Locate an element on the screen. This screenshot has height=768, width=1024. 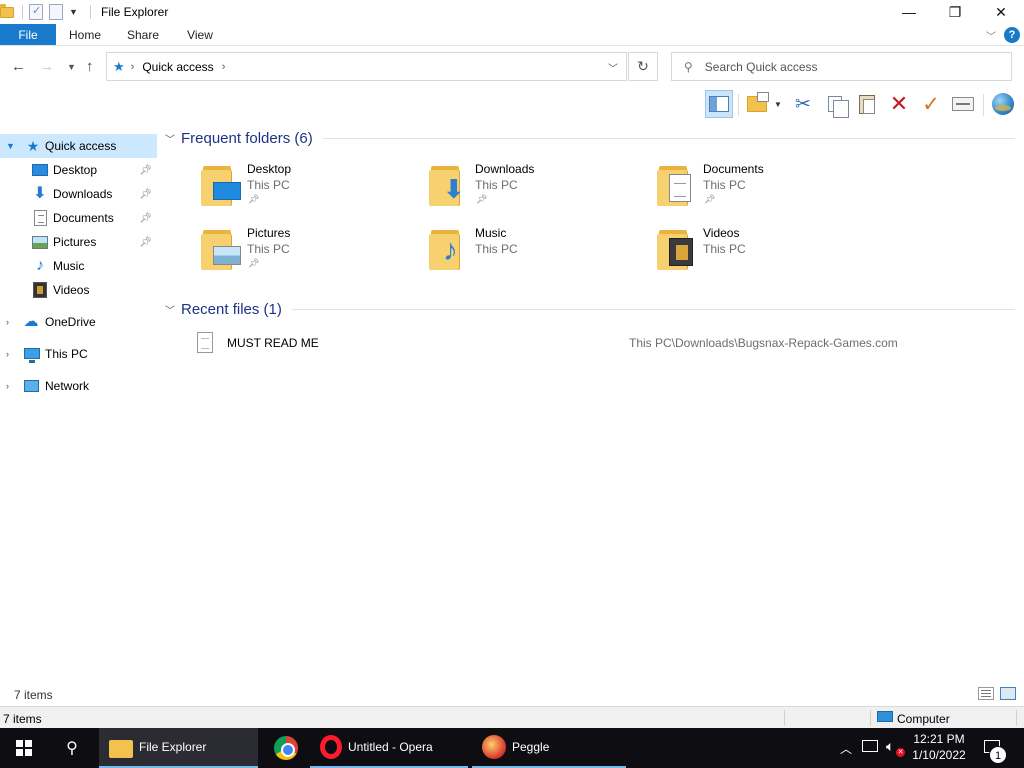
copy-button is located at coordinates (835, 104).